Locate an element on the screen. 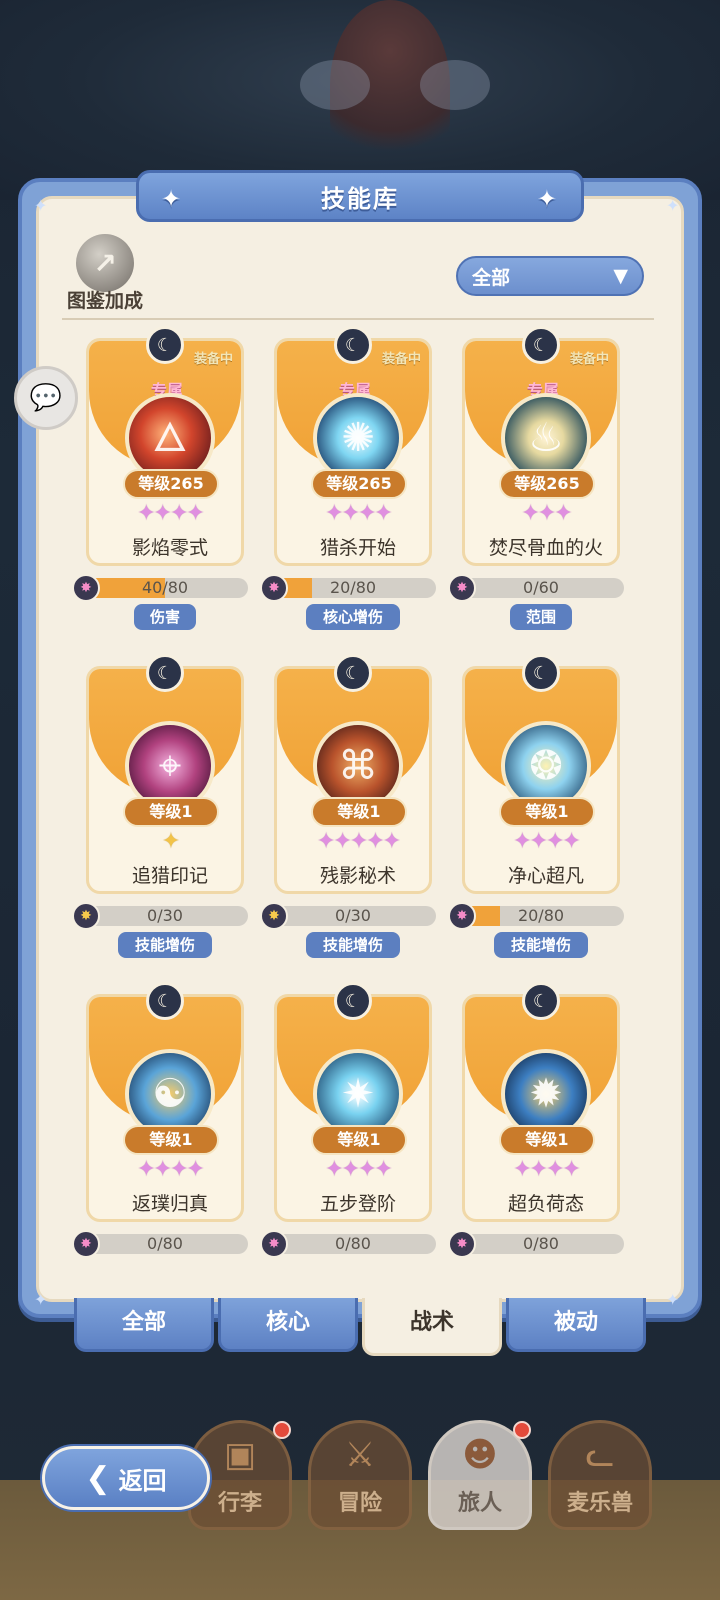 The width and height of the screenshot is (720, 1600). star-icon: ✦ is located at coordinates (547, 199).